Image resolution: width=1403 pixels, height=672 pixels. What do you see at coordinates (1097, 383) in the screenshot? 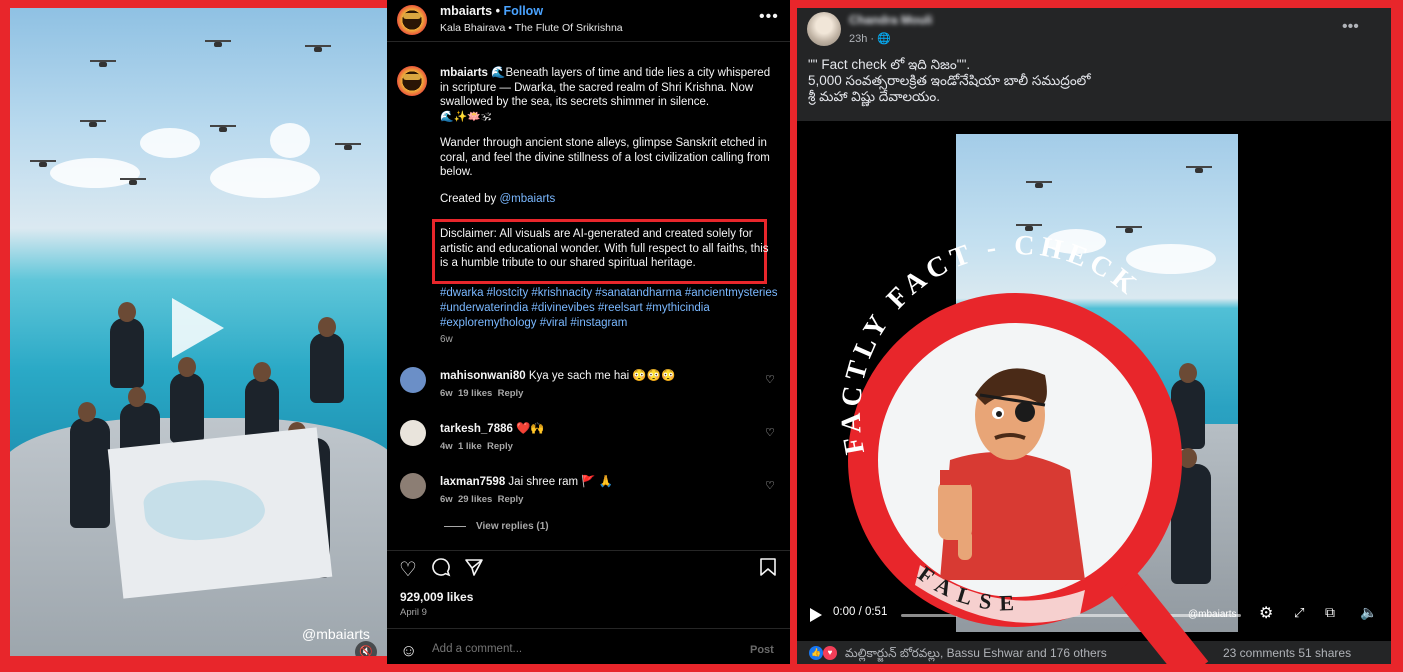
I see `fb-video-frame: @mbaiarts` at bounding box center [1097, 383].